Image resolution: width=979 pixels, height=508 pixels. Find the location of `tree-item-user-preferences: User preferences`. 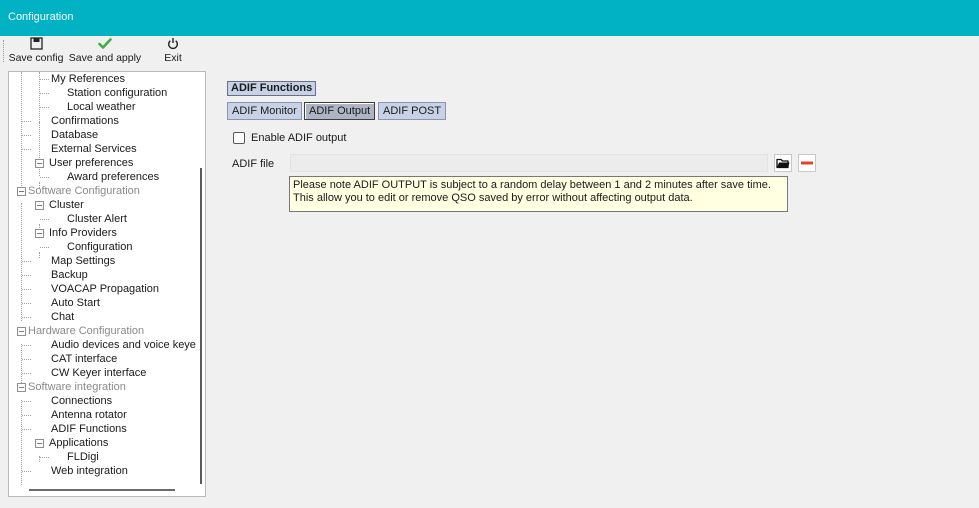

tree-item-user-preferences: User preferences is located at coordinates (91, 163).